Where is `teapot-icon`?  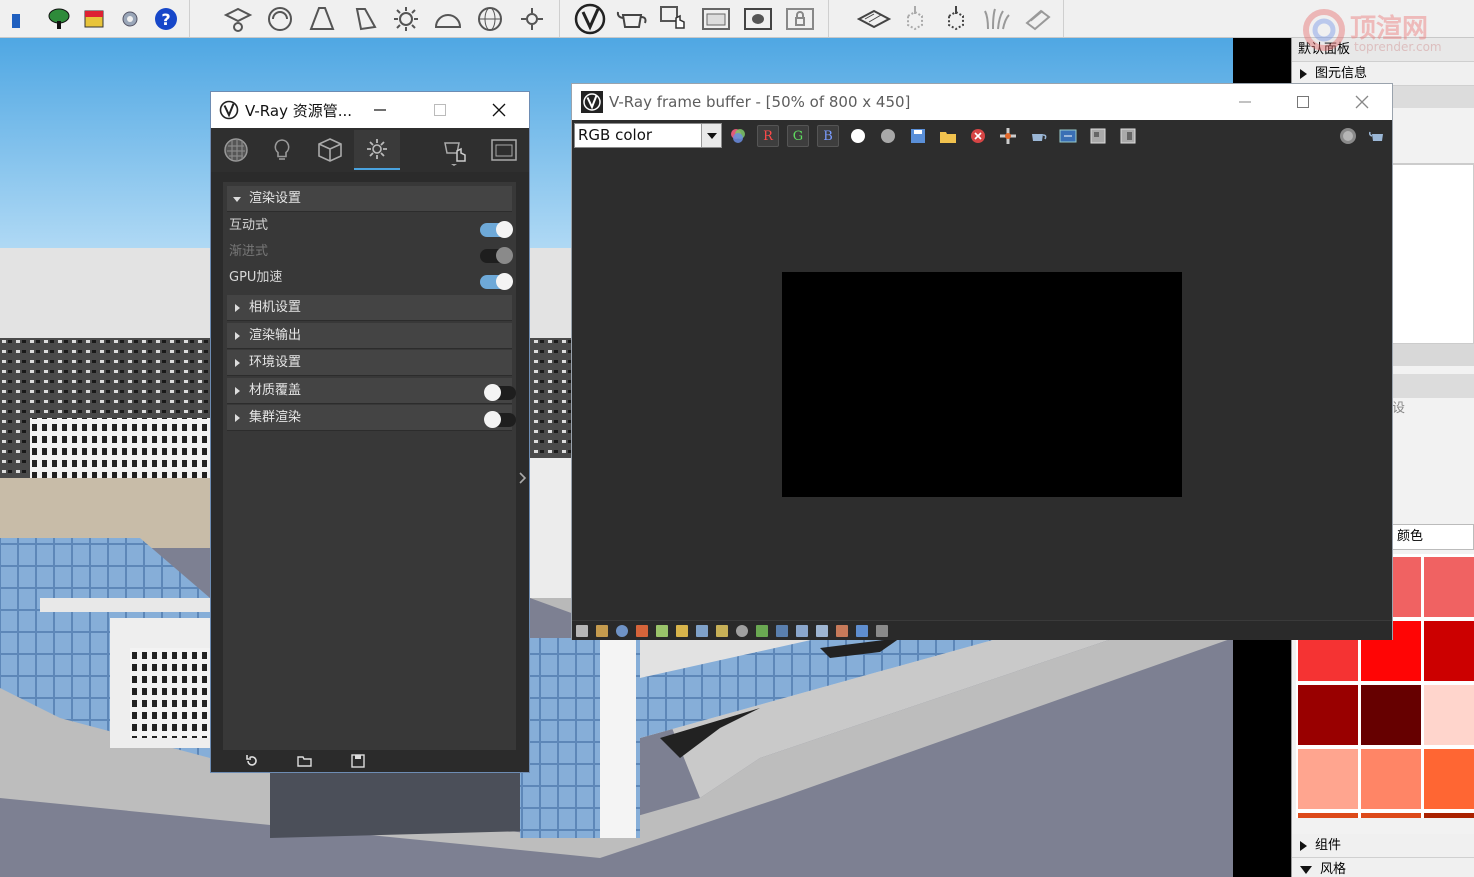 teapot-icon is located at coordinates (632, 19).